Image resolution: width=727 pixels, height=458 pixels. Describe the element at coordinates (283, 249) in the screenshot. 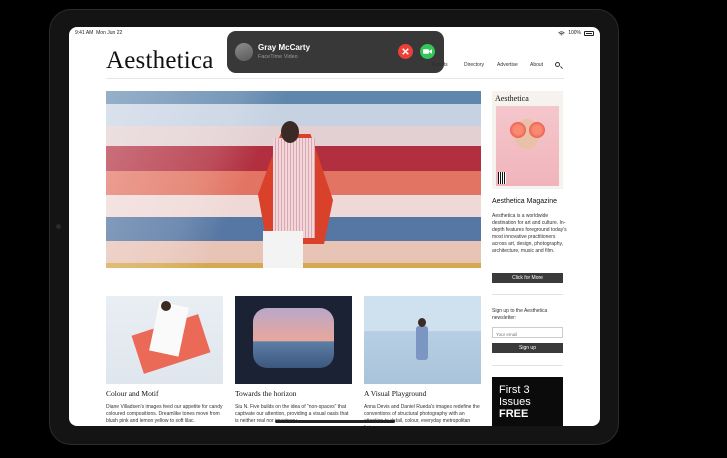

I see `hero-figure-legs` at that location.